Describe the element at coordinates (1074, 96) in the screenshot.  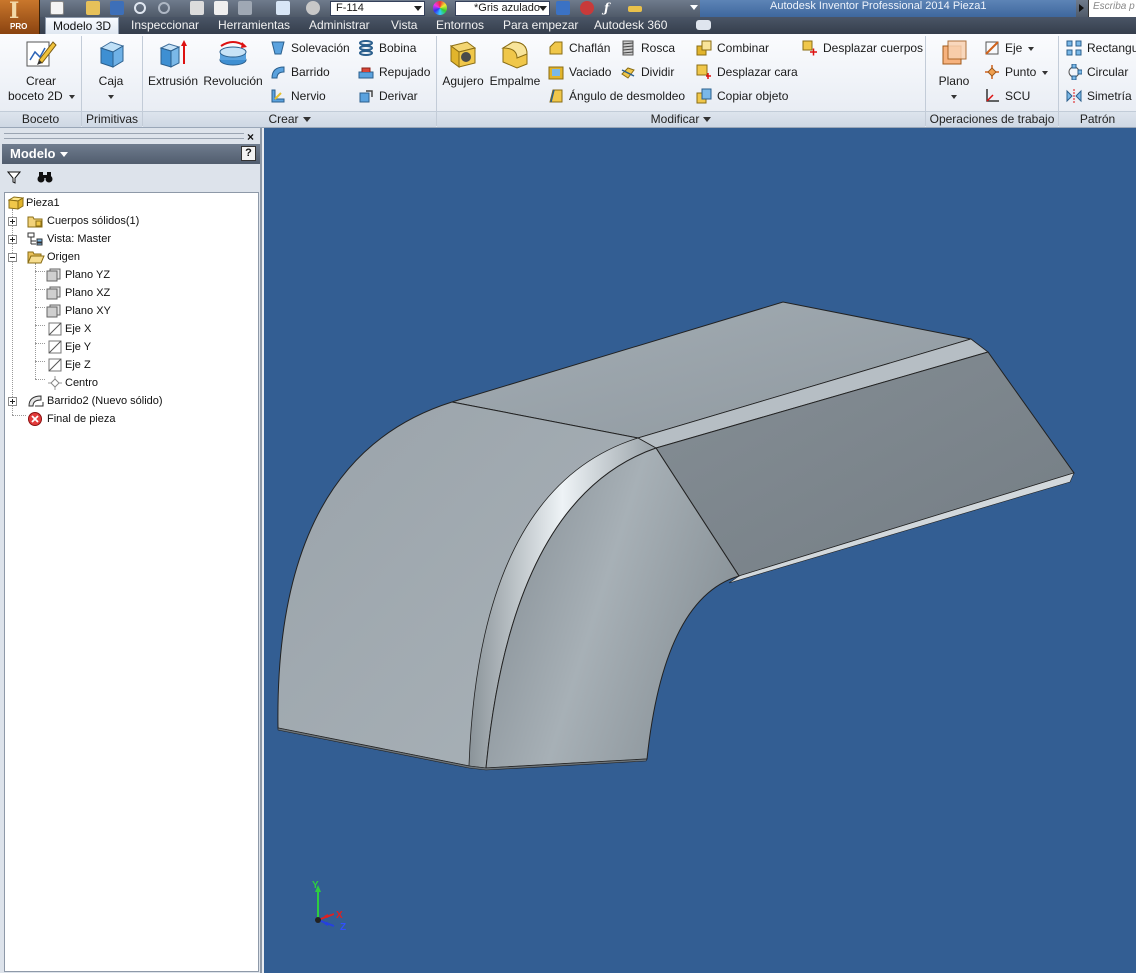
I see `mirror-icon` at that location.